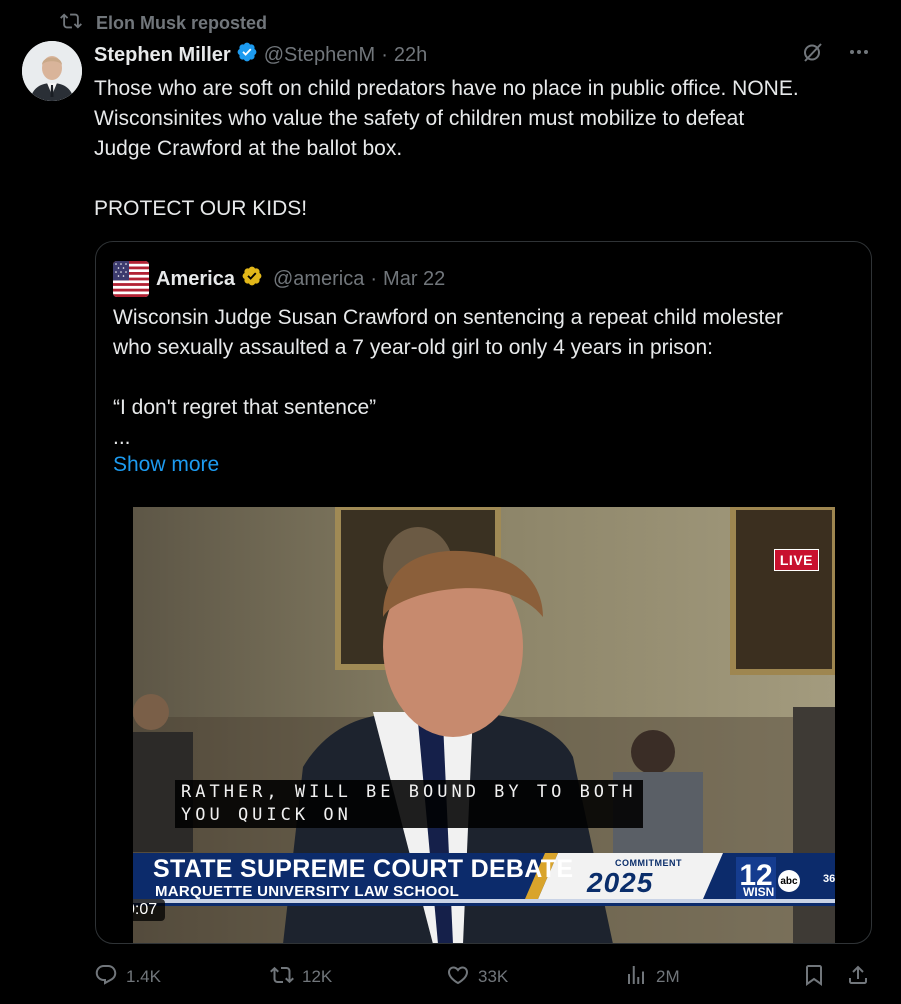 This screenshot has width=901, height=1004. Describe the element at coordinates (52, 71) in the screenshot. I see `avatar` at that location.